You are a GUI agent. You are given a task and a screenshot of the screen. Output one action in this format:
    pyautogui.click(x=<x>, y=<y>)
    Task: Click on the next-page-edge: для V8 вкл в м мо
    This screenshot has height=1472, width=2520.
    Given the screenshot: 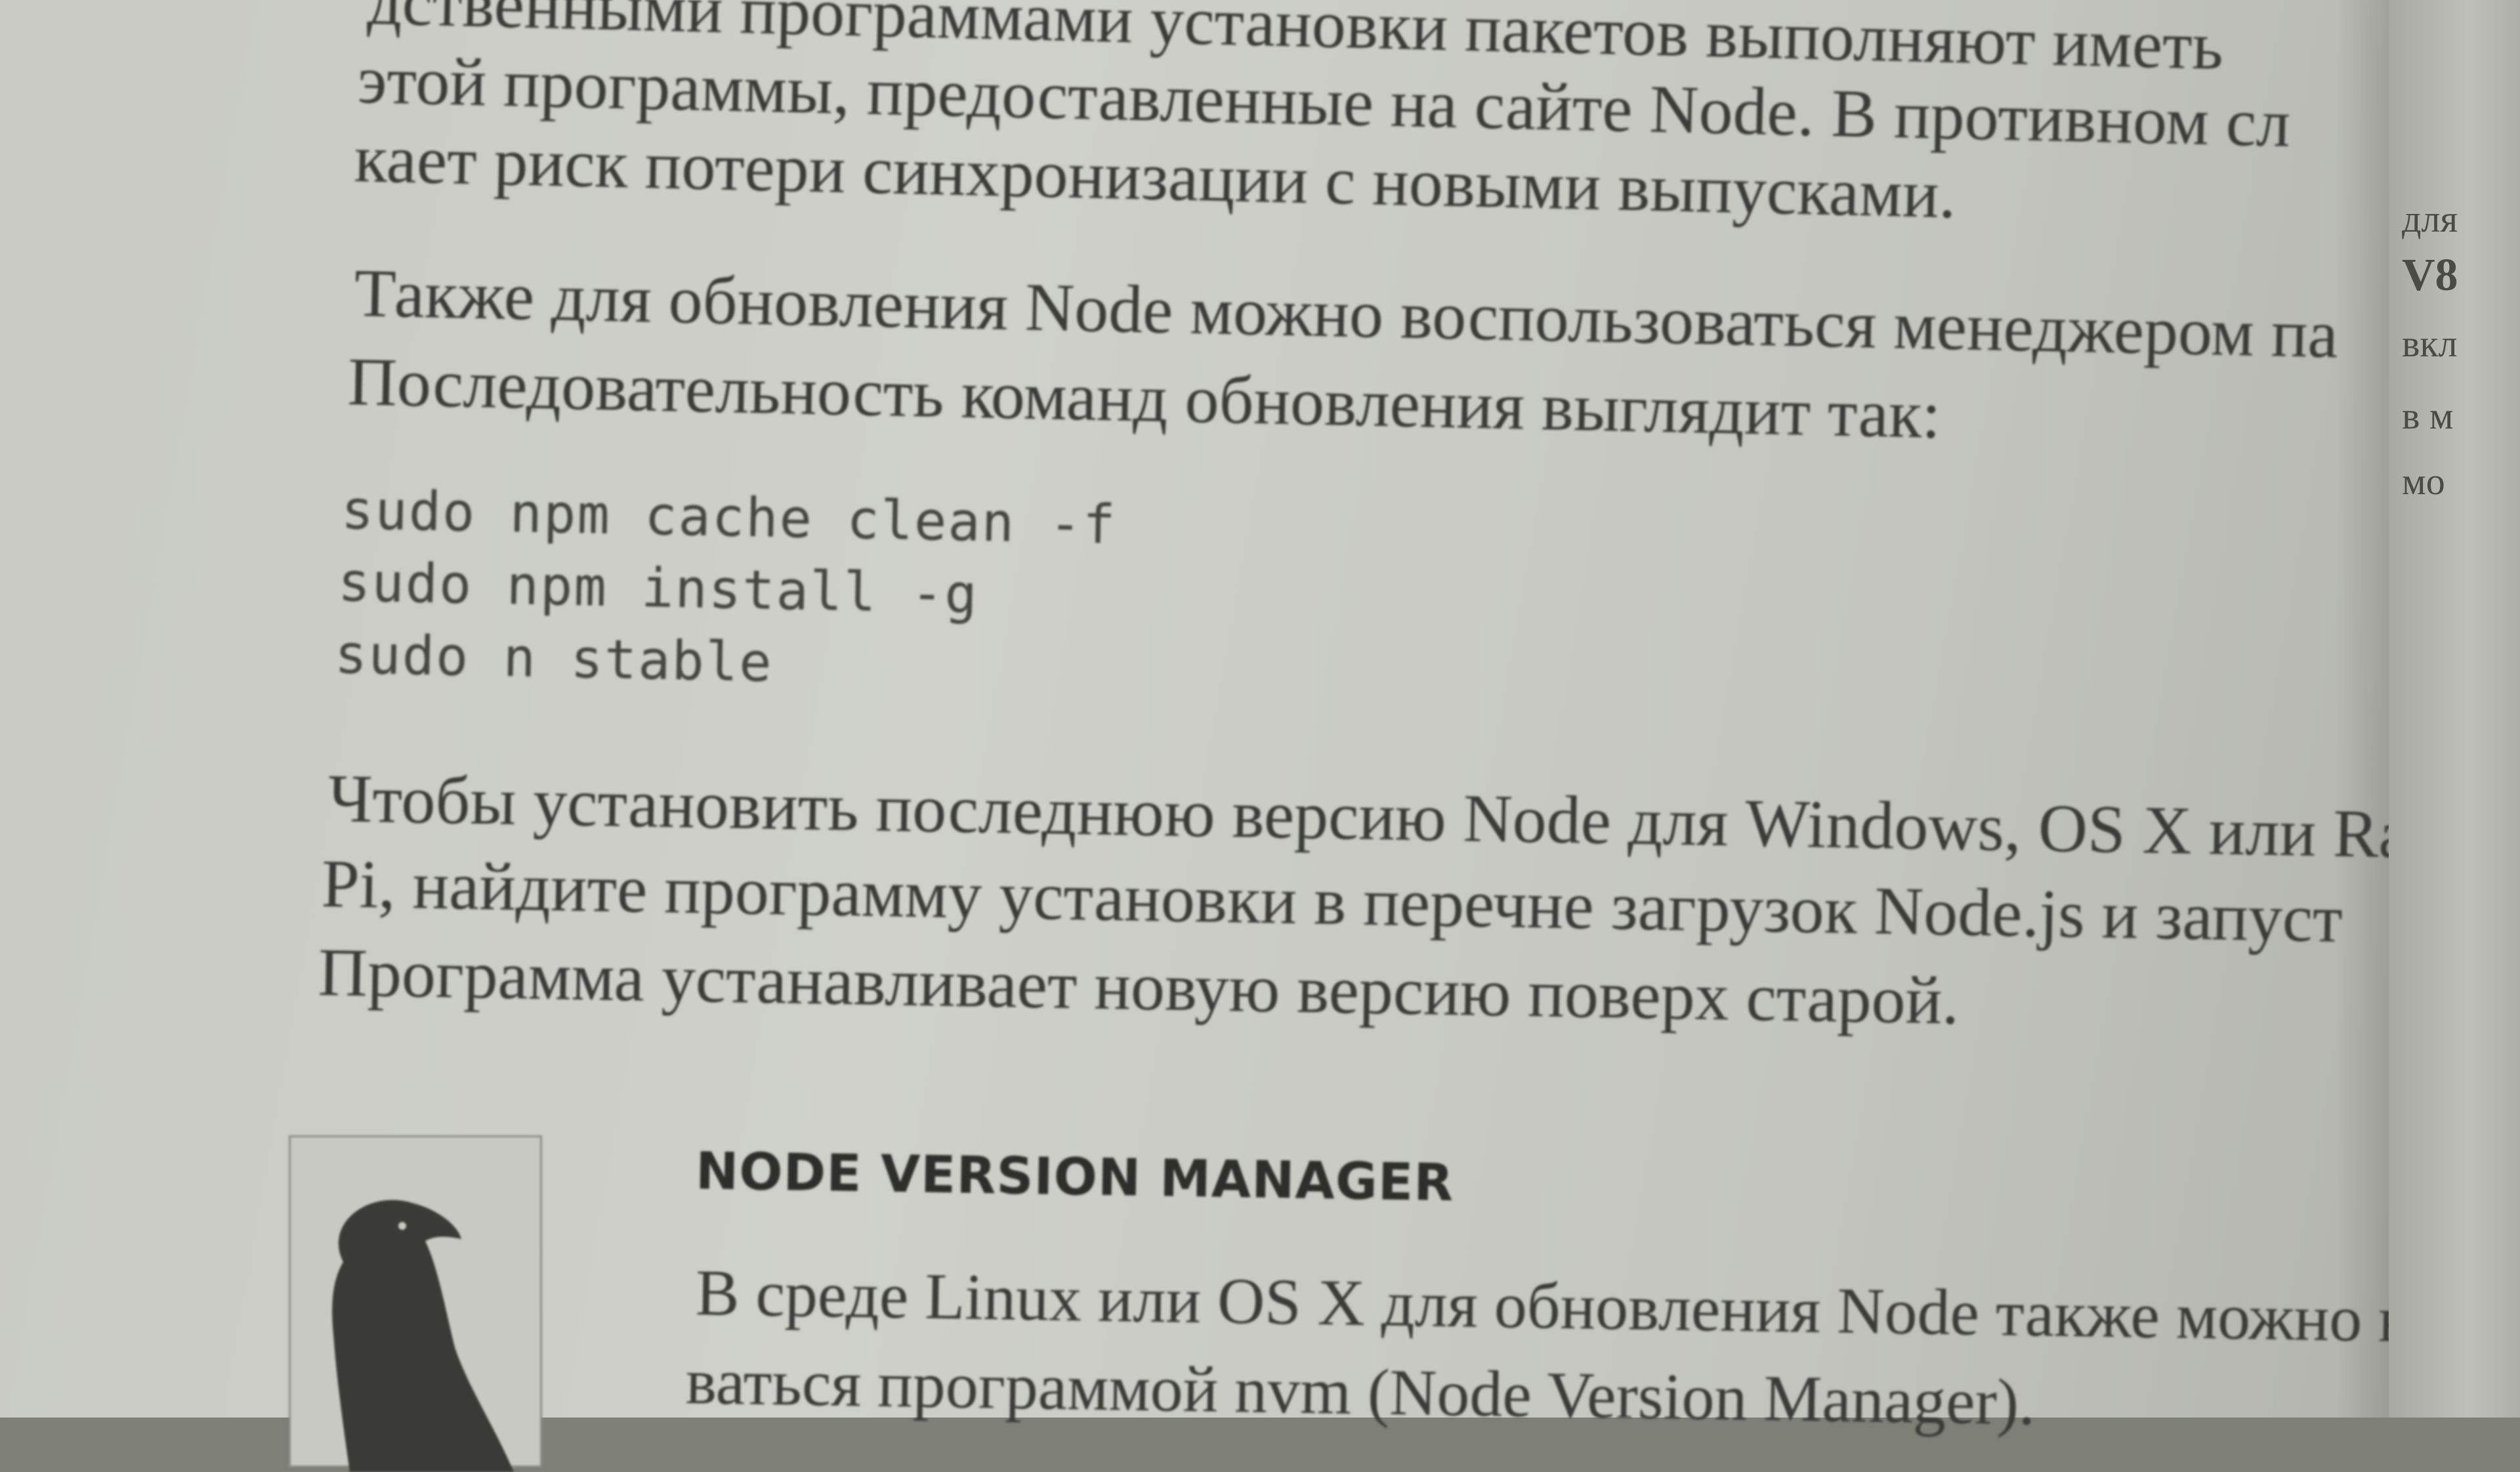 What is the action you would take?
    pyautogui.click(x=2454, y=709)
    